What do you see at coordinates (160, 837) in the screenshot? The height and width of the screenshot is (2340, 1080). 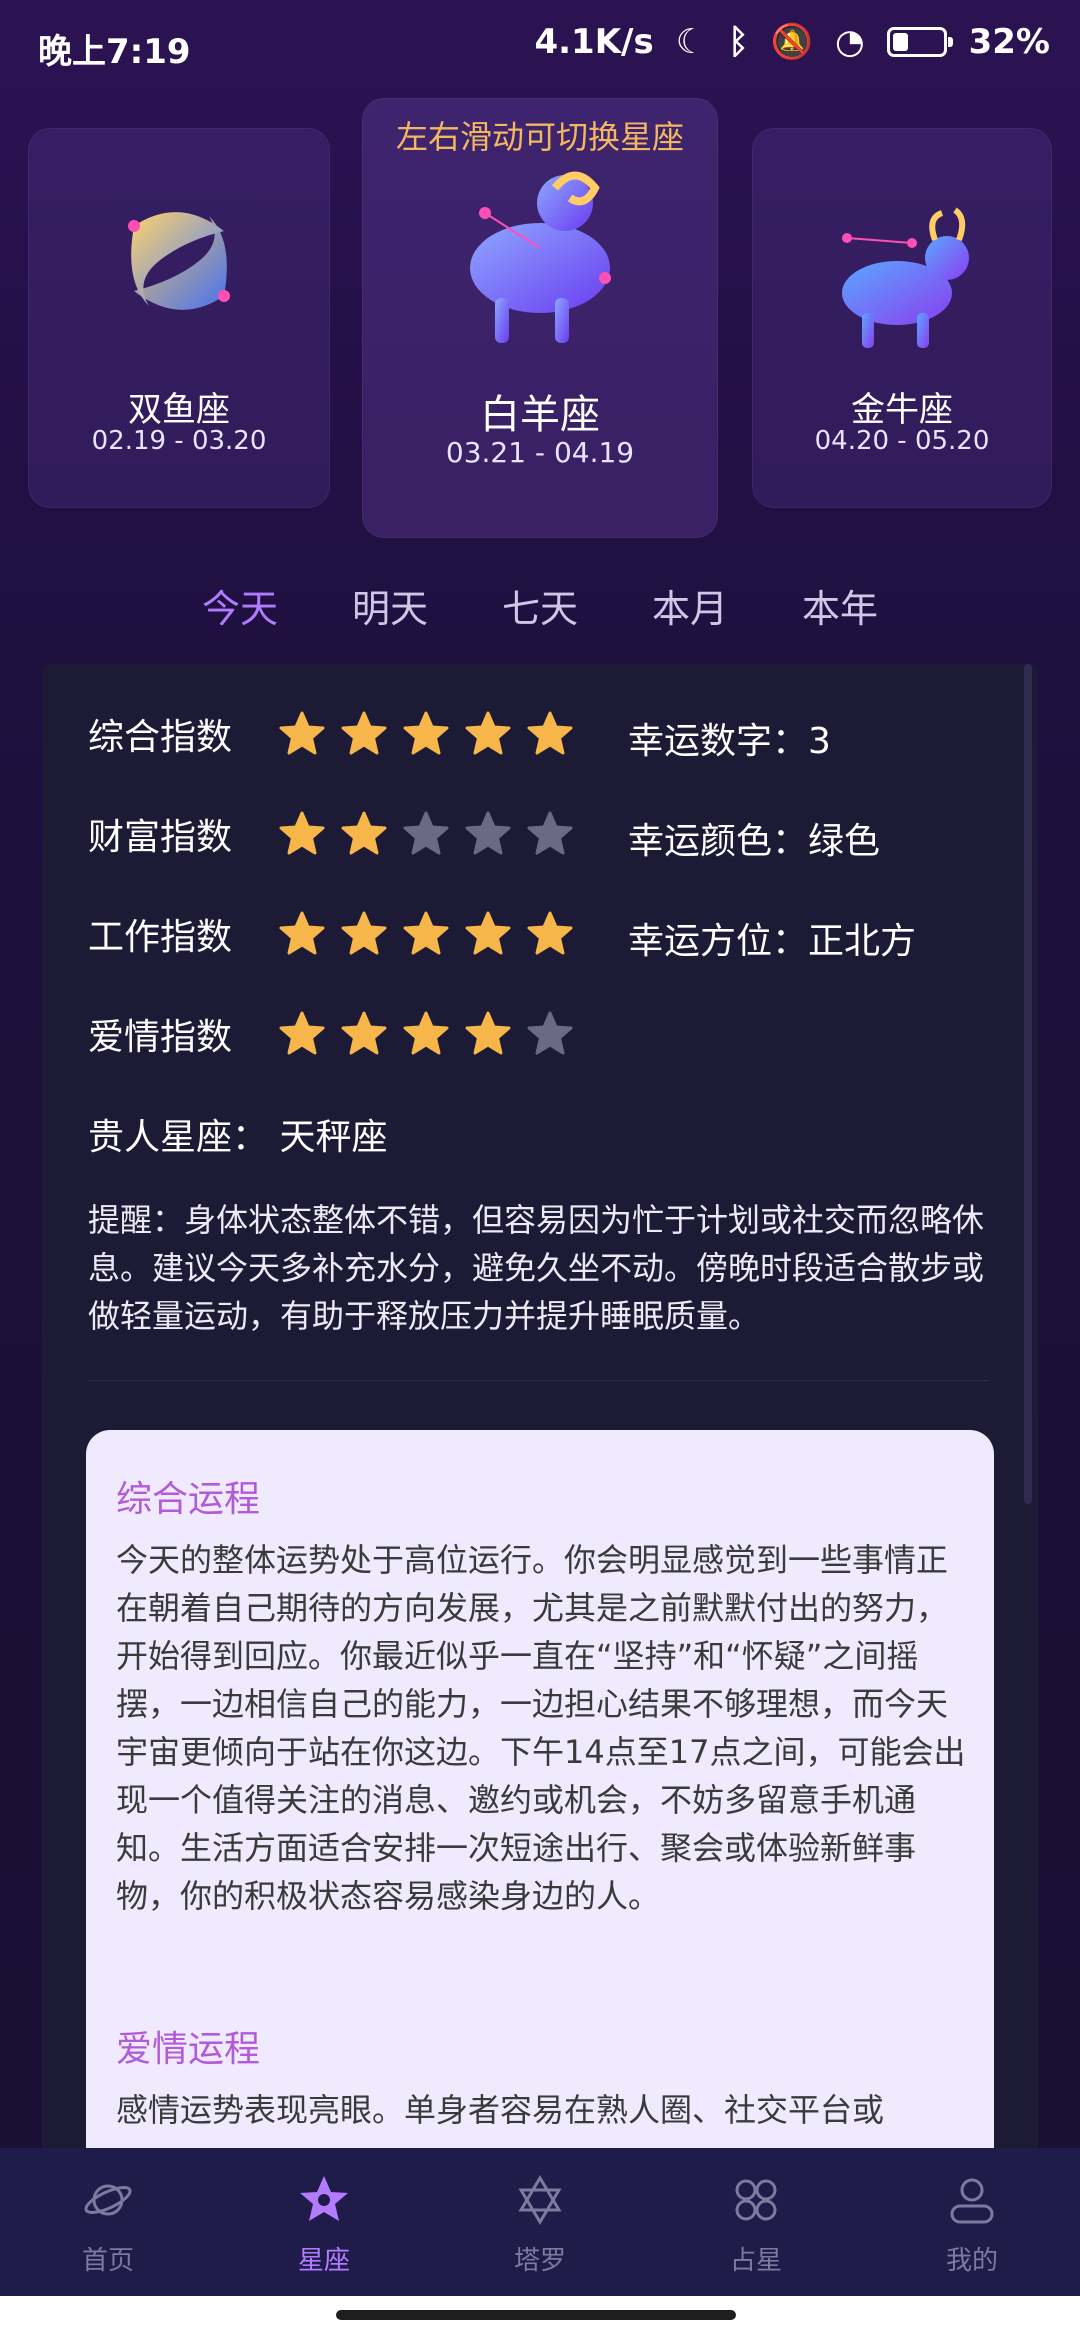 I see `index-label: 财富指数` at bounding box center [160, 837].